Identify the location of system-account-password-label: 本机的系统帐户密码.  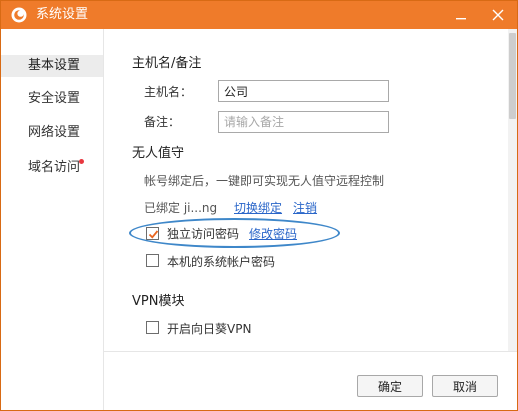
(221, 262).